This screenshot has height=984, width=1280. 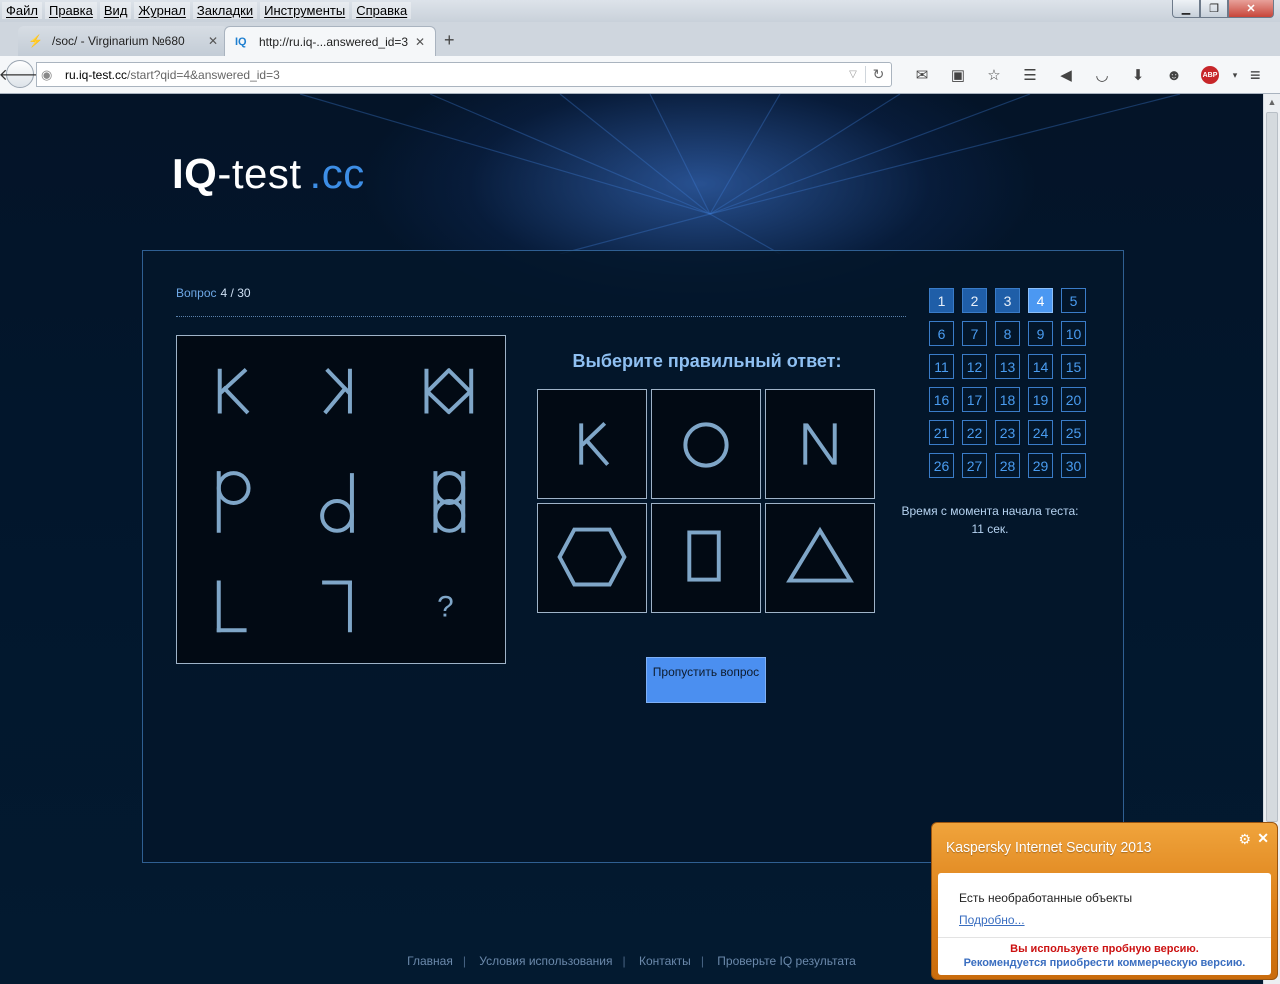 I want to click on matrix-cell-mirrored-l, so click(x=337, y=606).